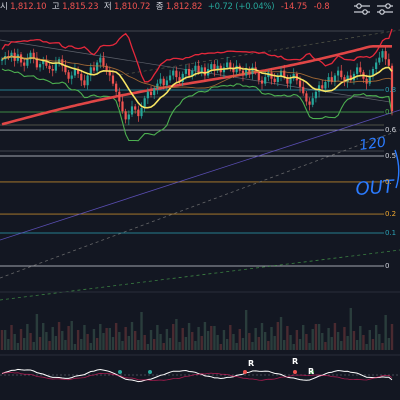  Describe the element at coordinates (362, 9) in the screenshot. I see `settings-toggle-icon` at that location.